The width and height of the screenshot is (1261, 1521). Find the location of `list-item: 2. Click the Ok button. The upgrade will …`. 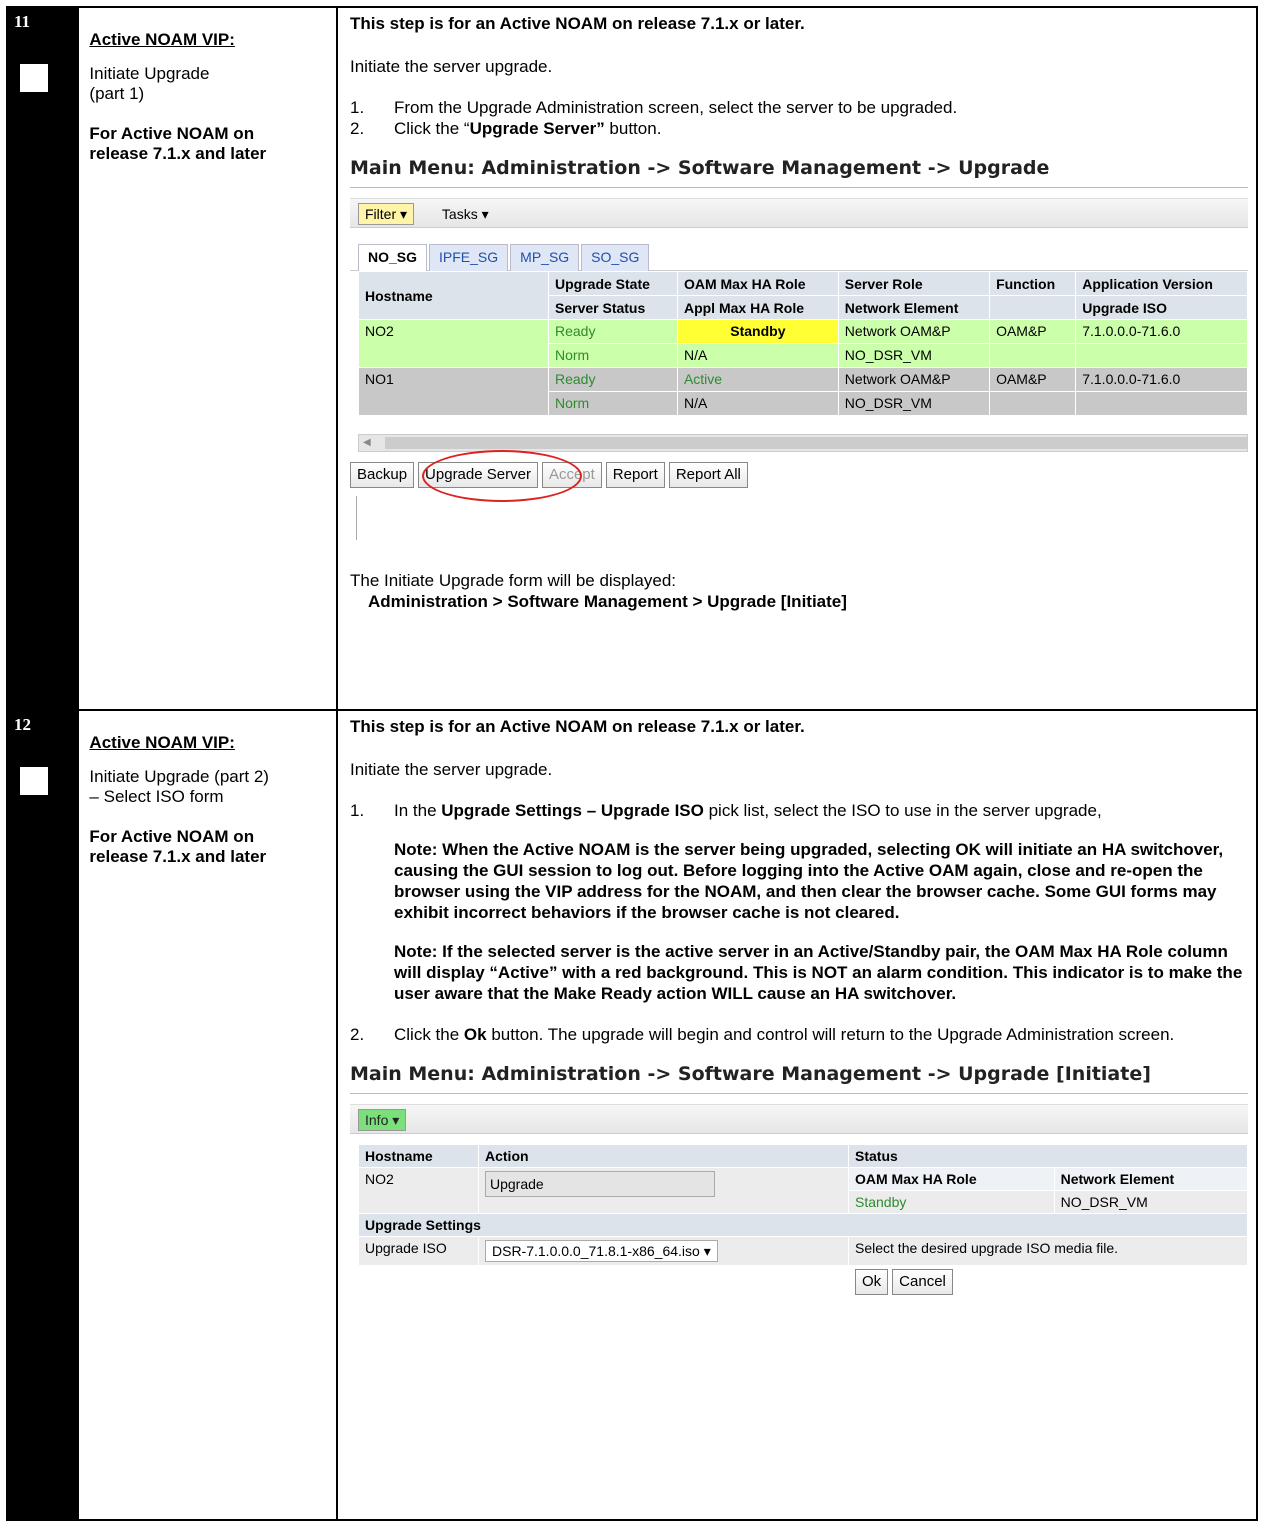

list-item: 2. Click the Ok button. The upgrade will … is located at coordinates (762, 1034).